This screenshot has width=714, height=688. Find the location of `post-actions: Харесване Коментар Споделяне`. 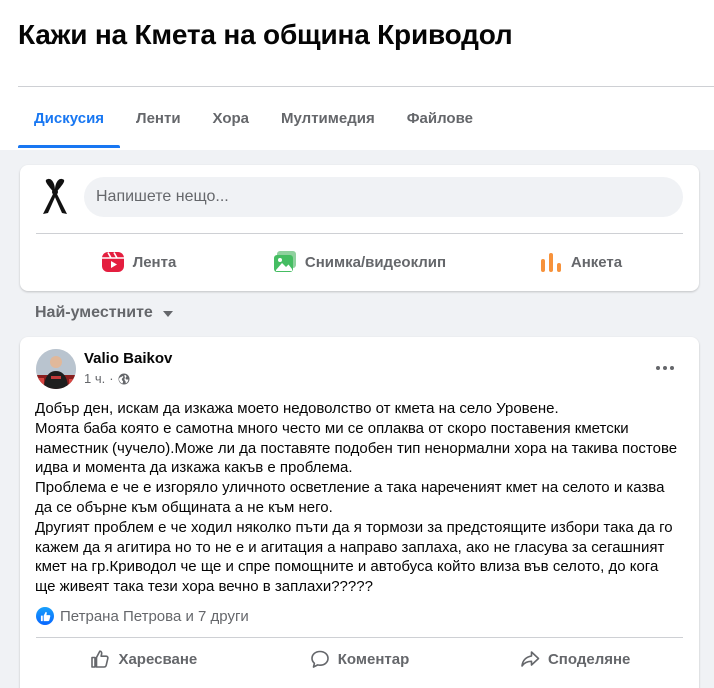

post-actions: Харесване Коментар Споделяне is located at coordinates (359, 659).